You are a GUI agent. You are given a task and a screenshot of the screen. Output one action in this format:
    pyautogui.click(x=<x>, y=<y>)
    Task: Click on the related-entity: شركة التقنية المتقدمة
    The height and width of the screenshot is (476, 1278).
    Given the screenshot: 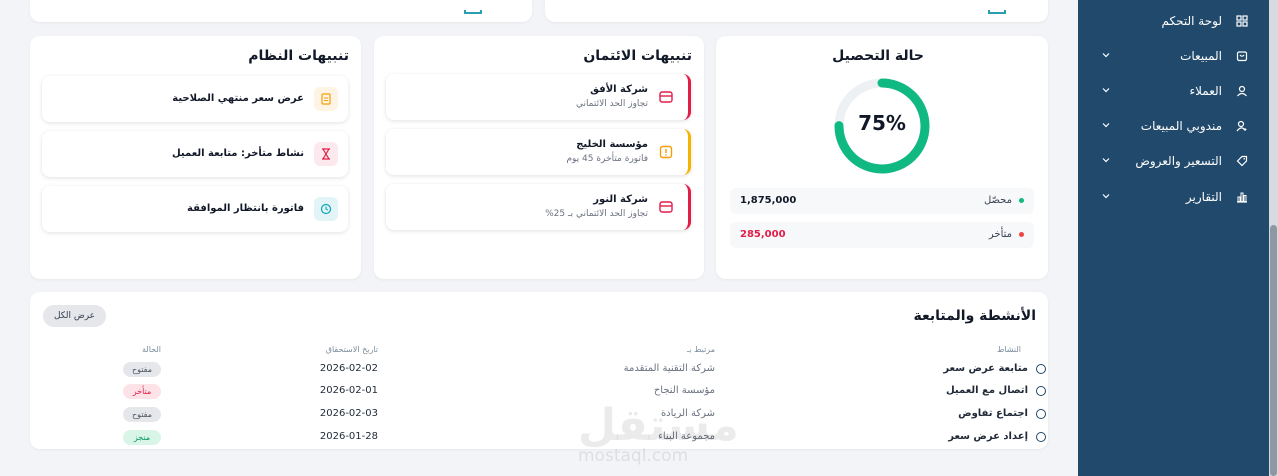 What is the action you would take?
    pyautogui.click(x=669, y=368)
    